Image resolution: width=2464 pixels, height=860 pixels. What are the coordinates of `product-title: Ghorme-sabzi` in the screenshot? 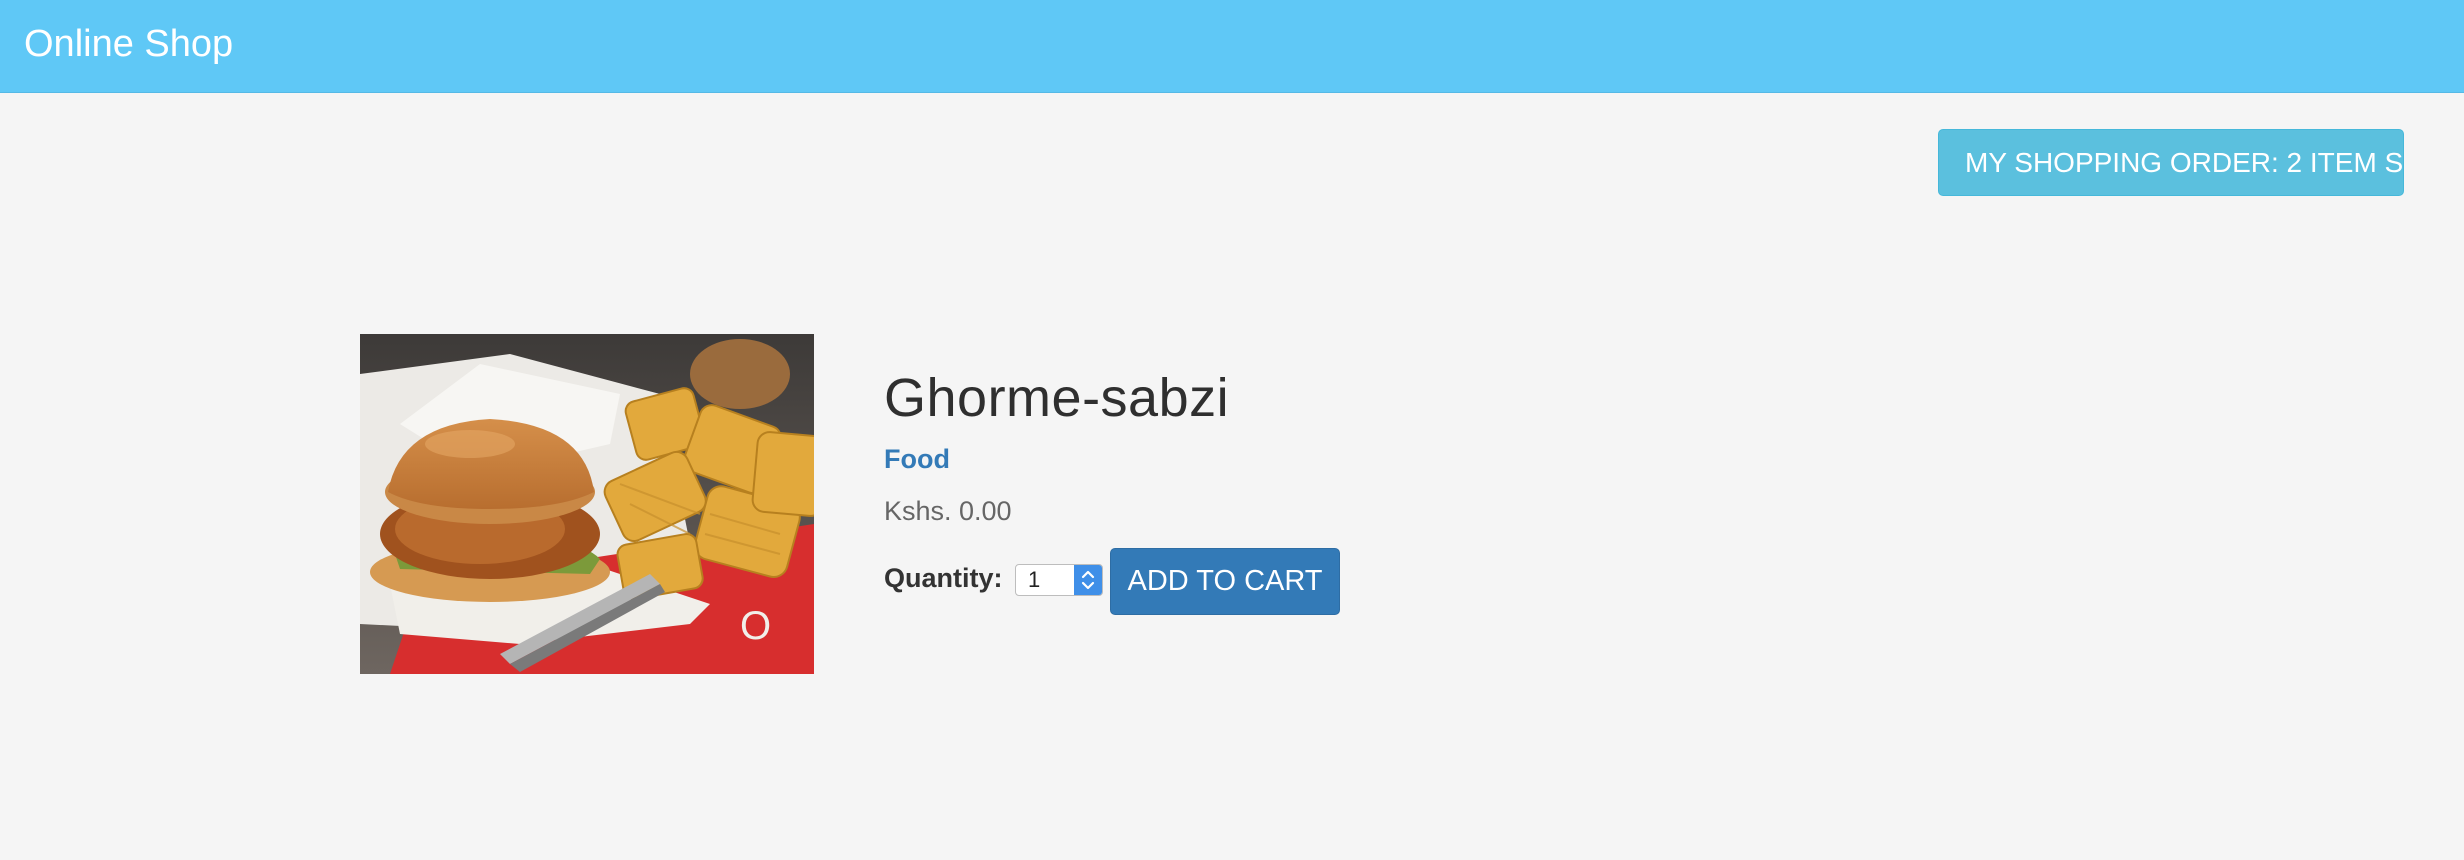 It's located at (1057, 398).